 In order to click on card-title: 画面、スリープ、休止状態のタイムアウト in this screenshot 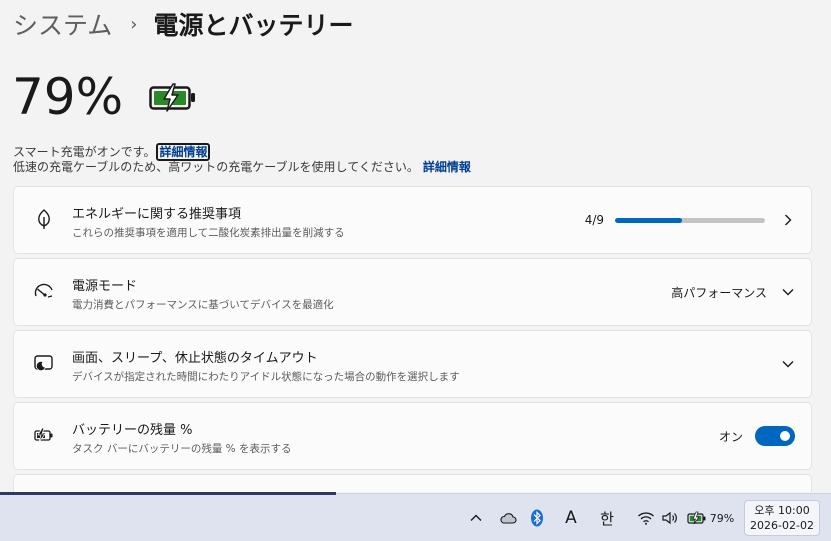, I will do `click(195, 358)`.